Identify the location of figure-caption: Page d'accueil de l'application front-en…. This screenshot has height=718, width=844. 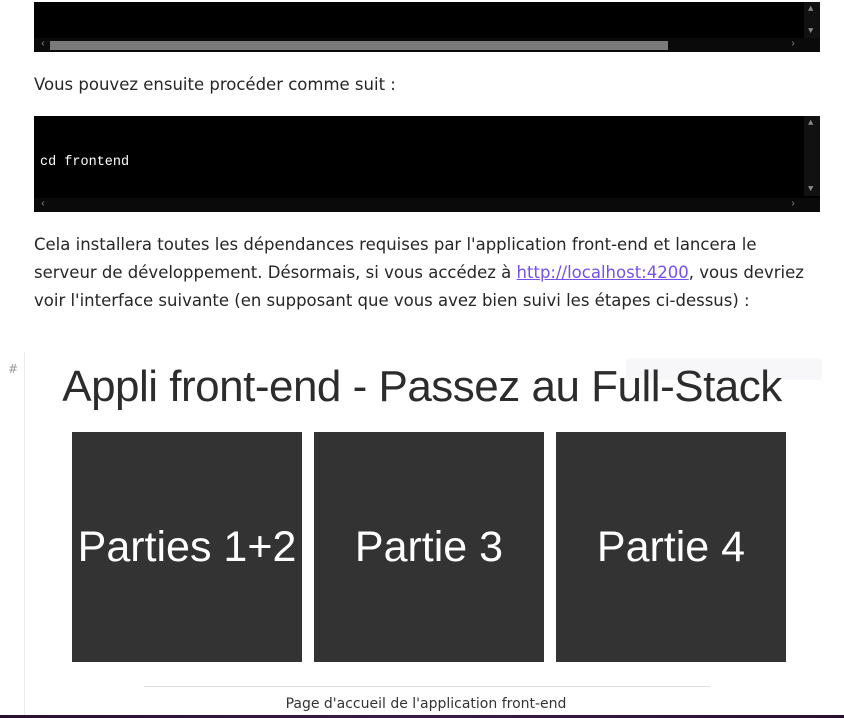
(426, 704).